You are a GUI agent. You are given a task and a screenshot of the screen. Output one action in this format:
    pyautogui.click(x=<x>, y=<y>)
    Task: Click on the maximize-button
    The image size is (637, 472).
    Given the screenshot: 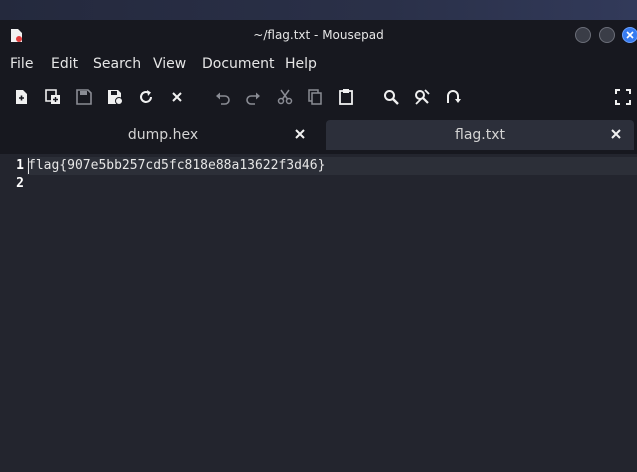 What is the action you would take?
    pyautogui.click(x=607, y=35)
    